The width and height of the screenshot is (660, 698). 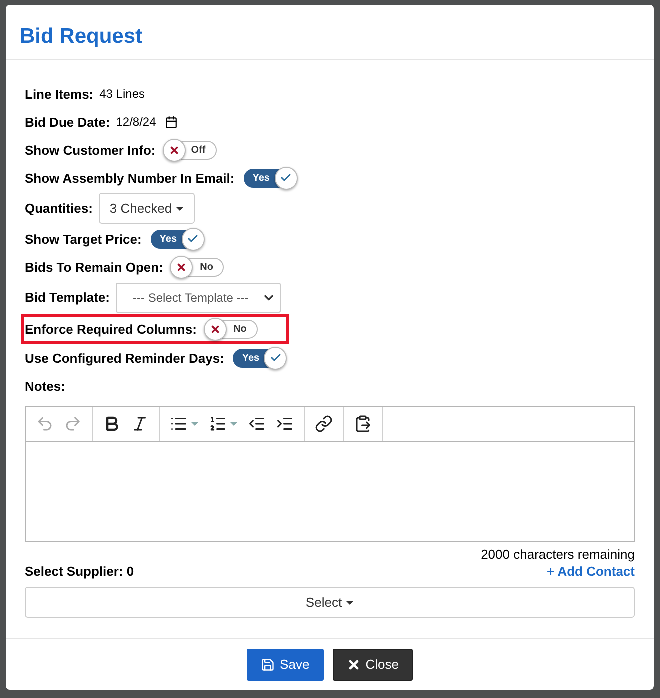 What do you see at coordinates (122, 94) in the screenshot?
I see `field-value: 43 Lines` at bounding box center [122, 94].